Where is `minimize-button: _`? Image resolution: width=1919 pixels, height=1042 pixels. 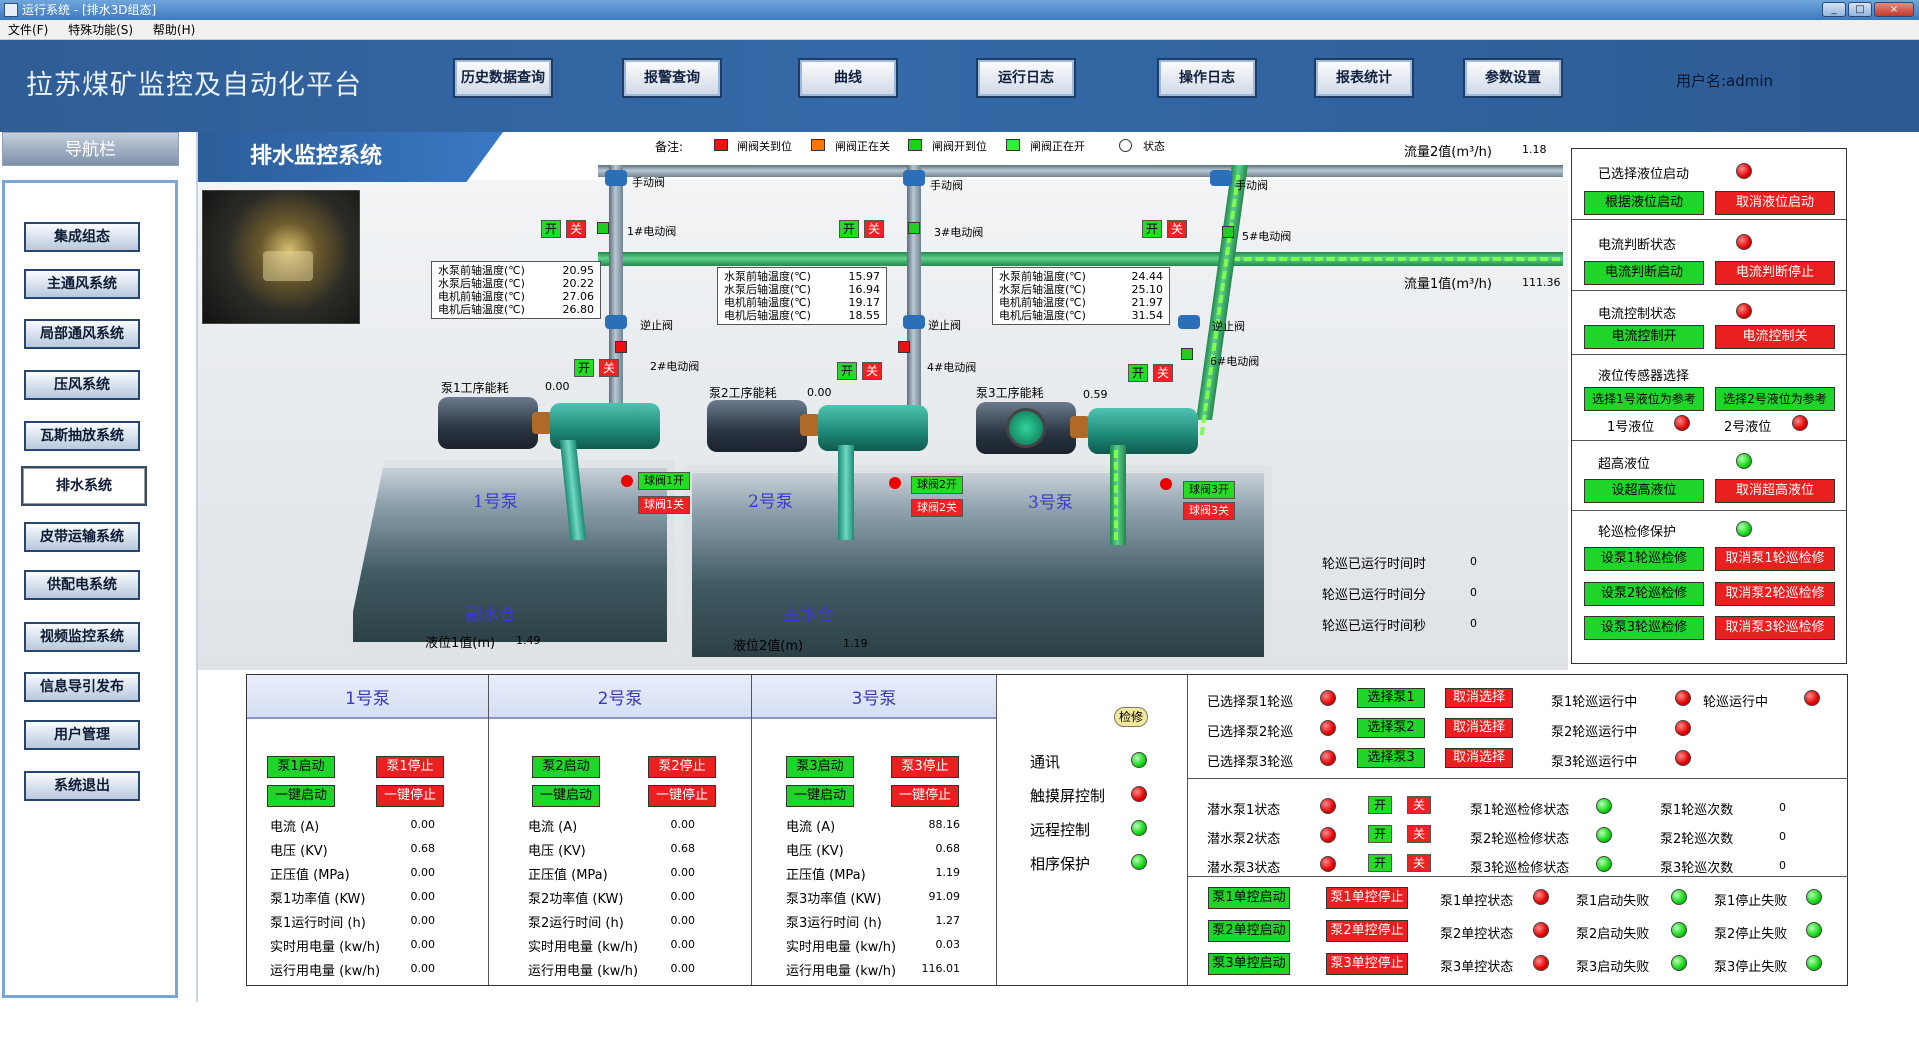 minimize-button: _ is located at coordinates (1834, 9).